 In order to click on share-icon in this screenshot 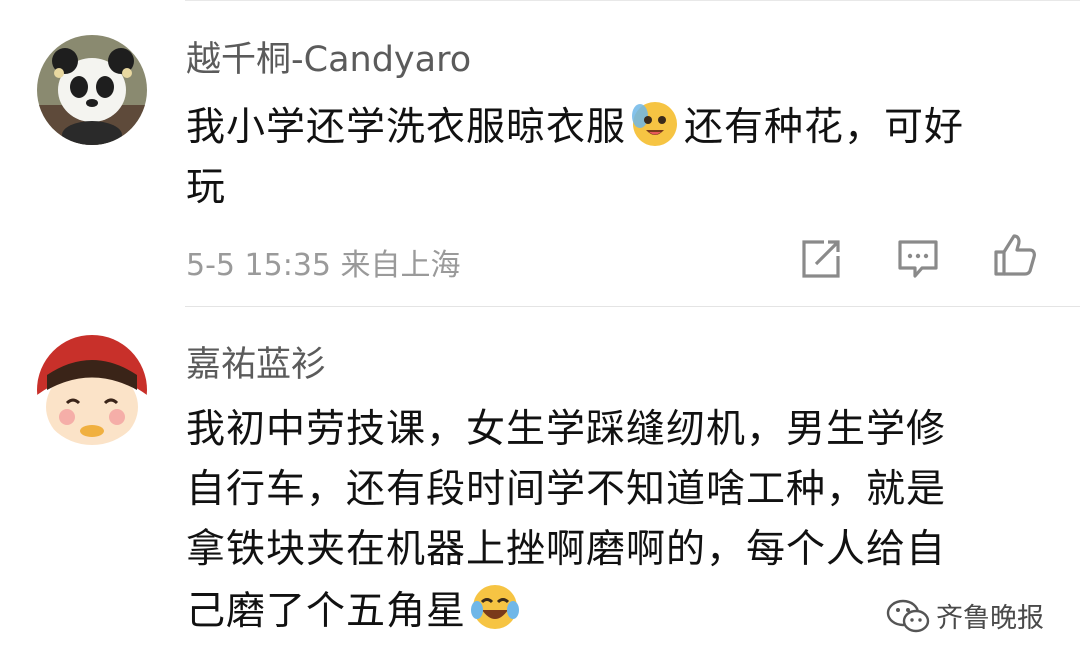, I will do `click(821, 259)`.